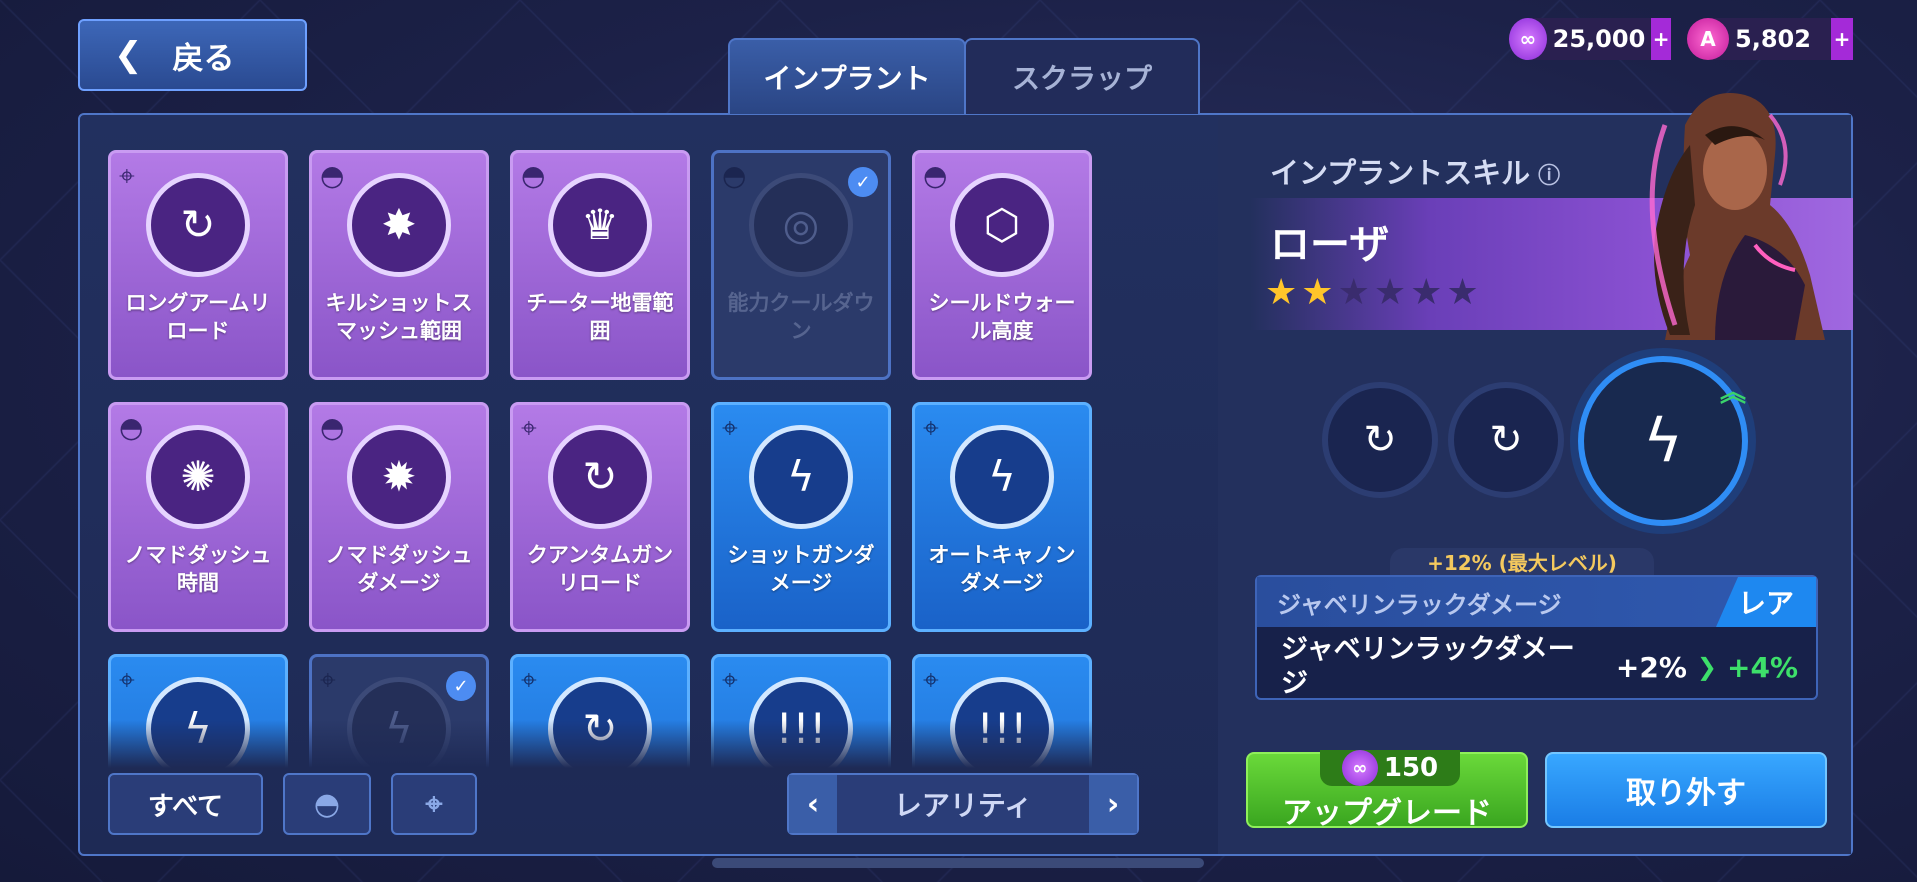 This screenshot has width=1917, height=882. I want to click on back-label: 戻る, so click(203, 58).